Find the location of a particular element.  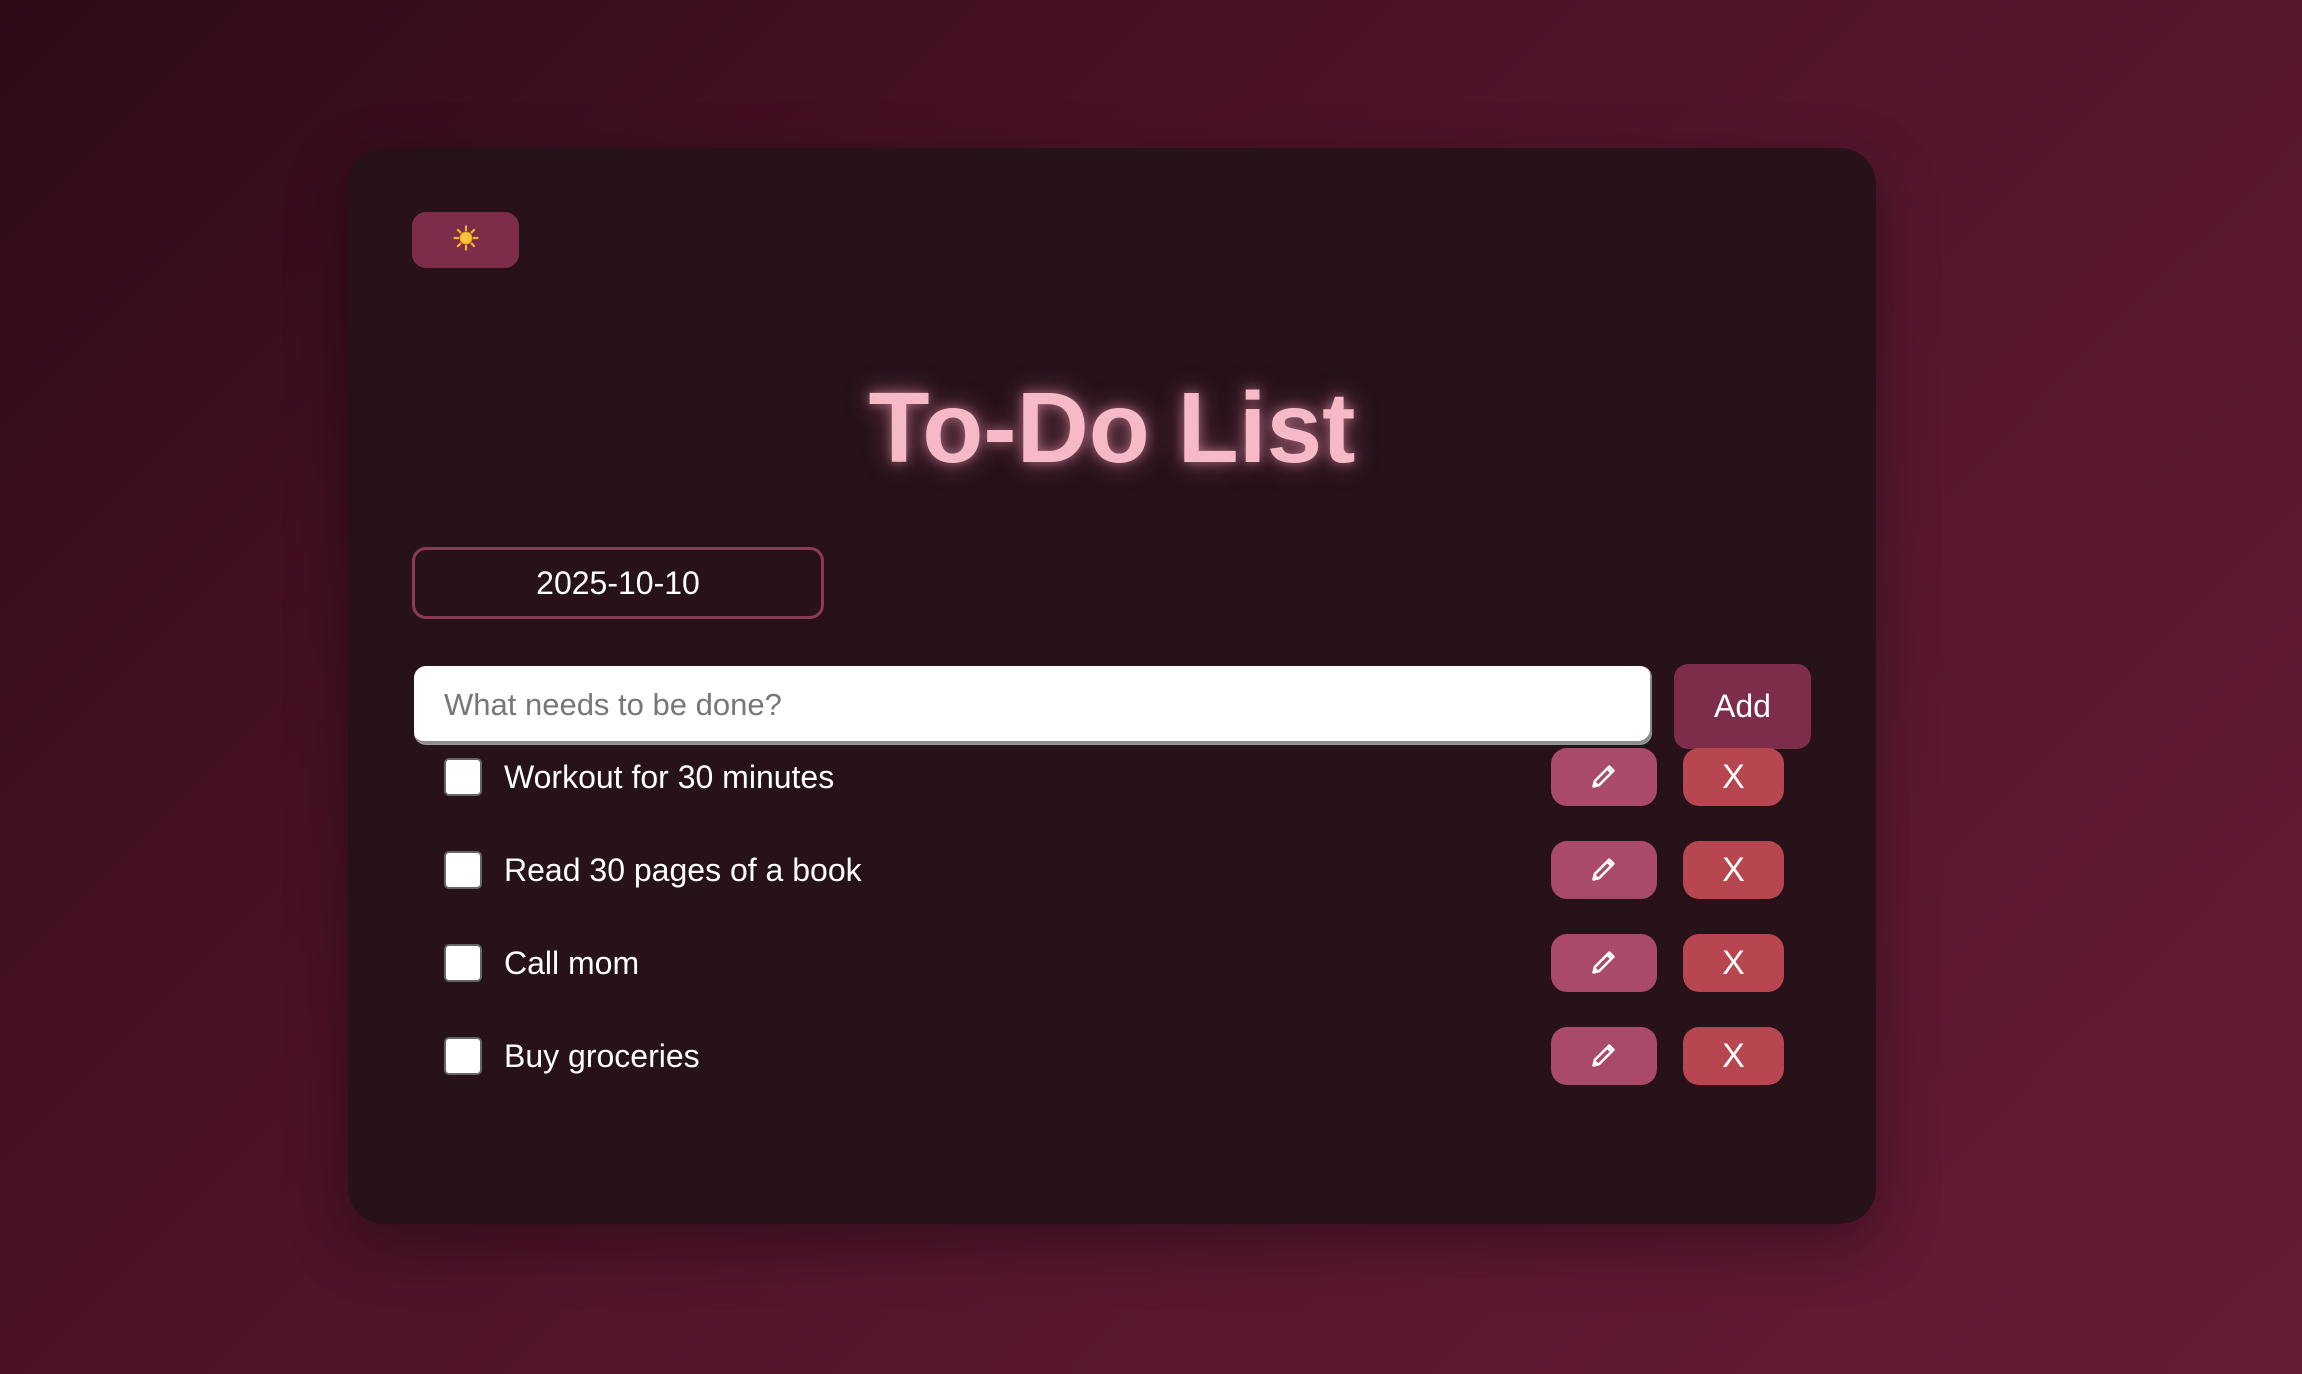

sun-icon is located at coordinates (465, 240).